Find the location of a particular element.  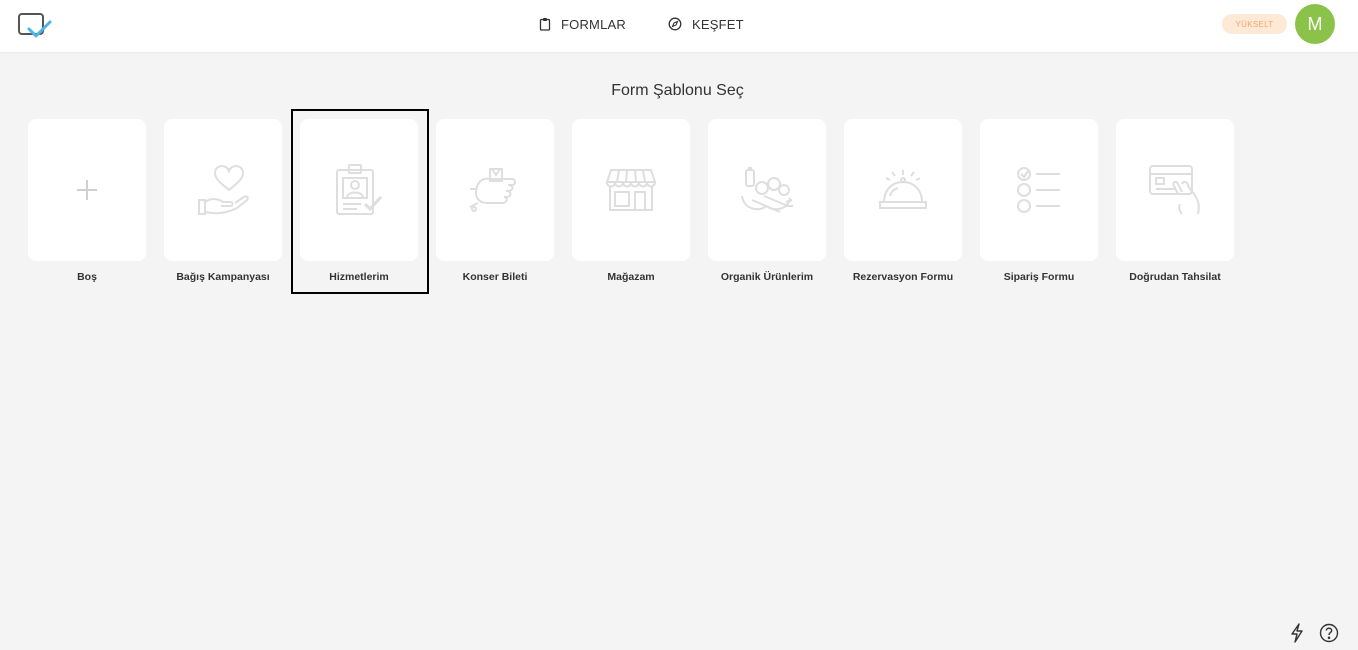

template-organic-products: Organik Ürünlerim is located at coordinates (767, 201).